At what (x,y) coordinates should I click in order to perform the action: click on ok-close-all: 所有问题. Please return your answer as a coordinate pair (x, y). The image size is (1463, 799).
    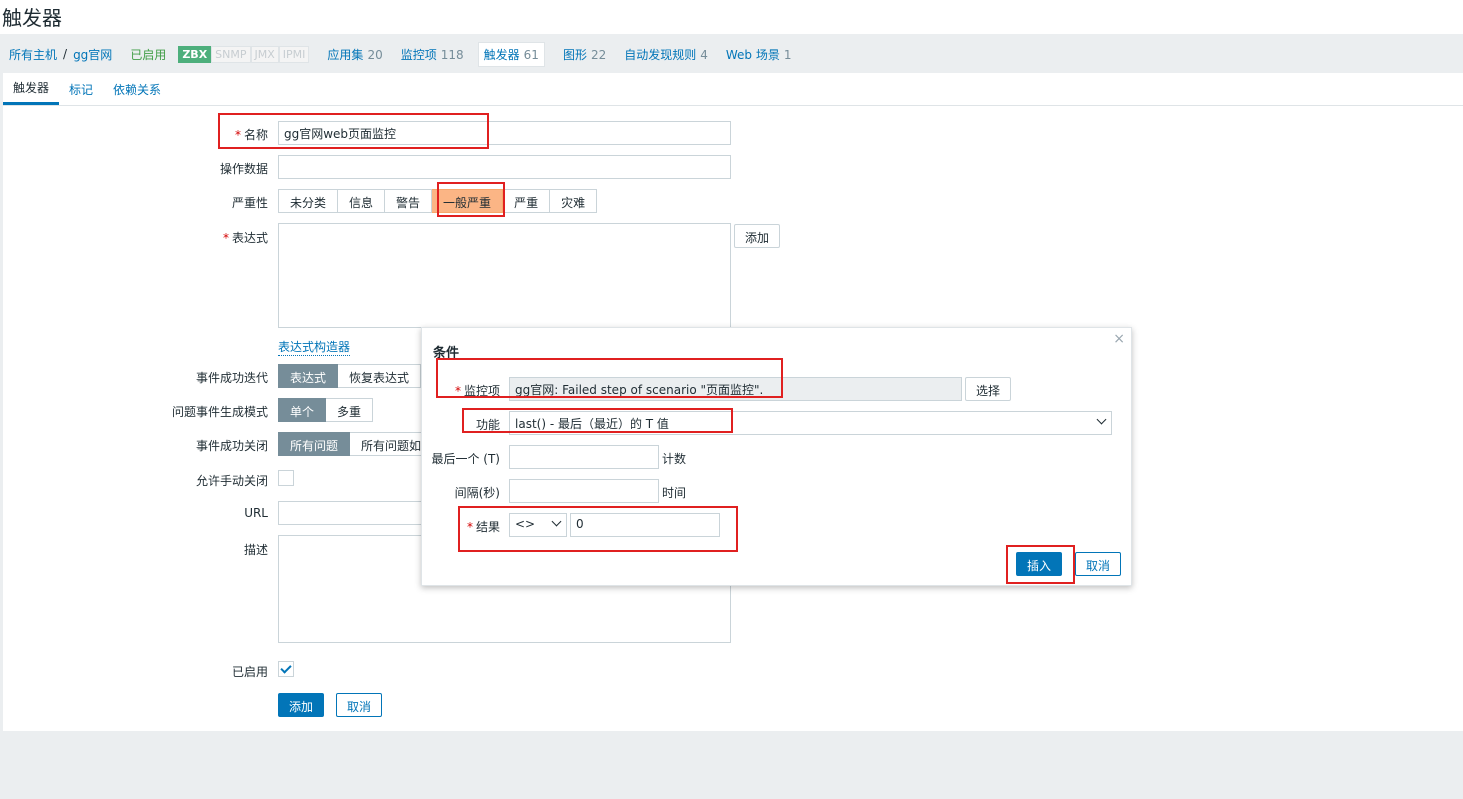
    Looking at the image, I should click on (314, 444).